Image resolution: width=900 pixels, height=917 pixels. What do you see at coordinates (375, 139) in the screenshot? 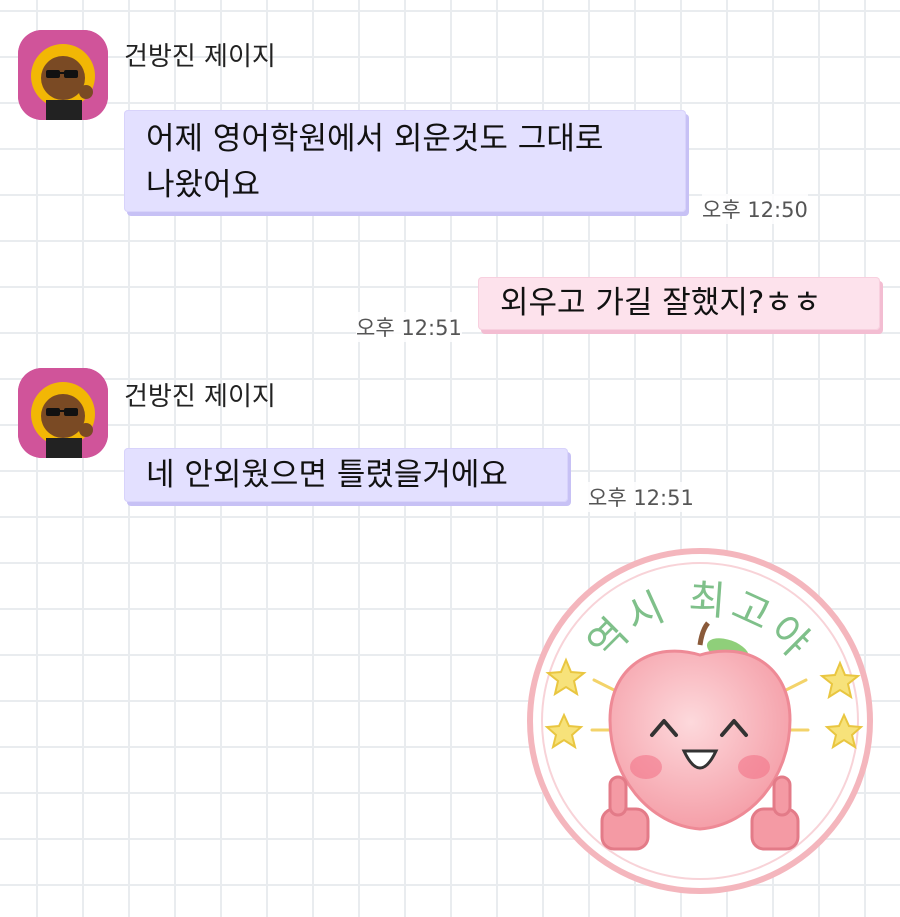
I see `message-text: 어제 영어학원에서 외운것도 그대로` at bounding box center [375, 139].